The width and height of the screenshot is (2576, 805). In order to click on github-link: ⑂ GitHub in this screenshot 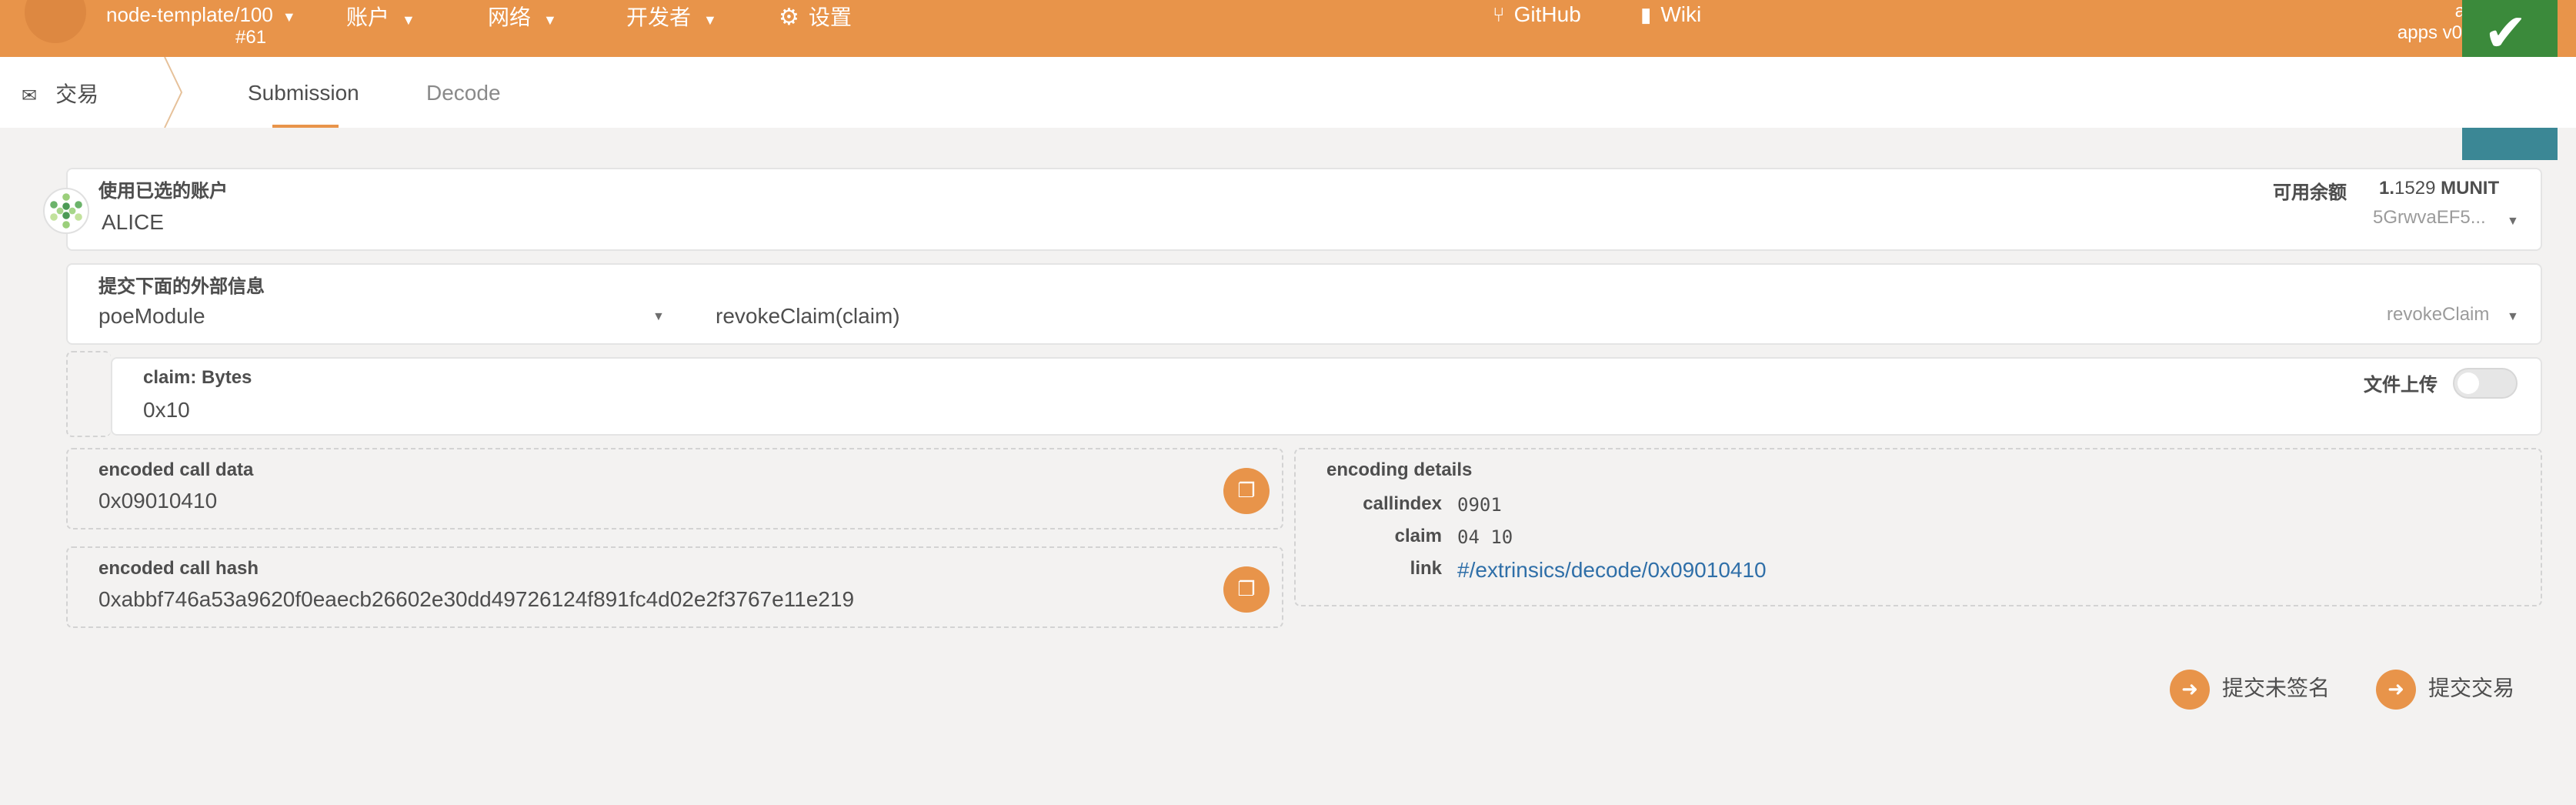, I will do `click(1537, 14)`.